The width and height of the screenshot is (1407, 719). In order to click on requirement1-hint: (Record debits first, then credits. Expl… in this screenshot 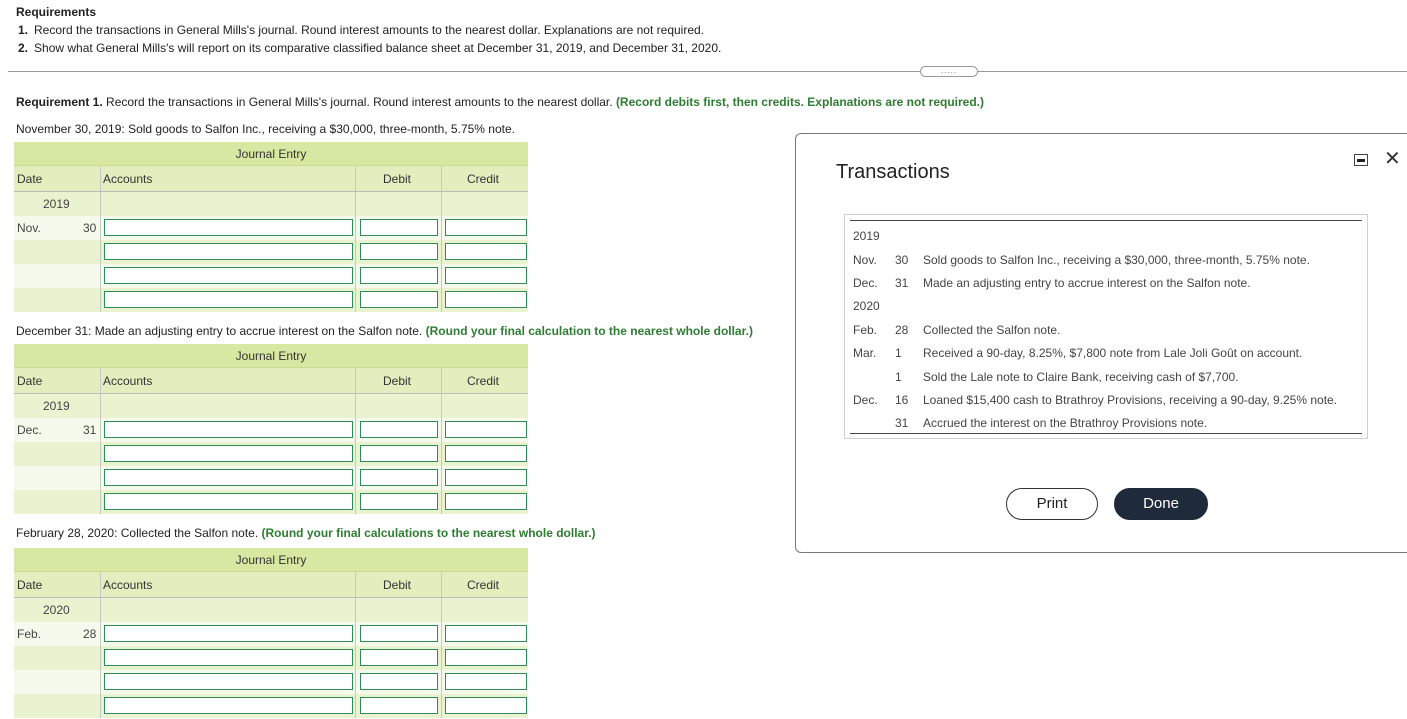, I will do `click(800, 102)`.